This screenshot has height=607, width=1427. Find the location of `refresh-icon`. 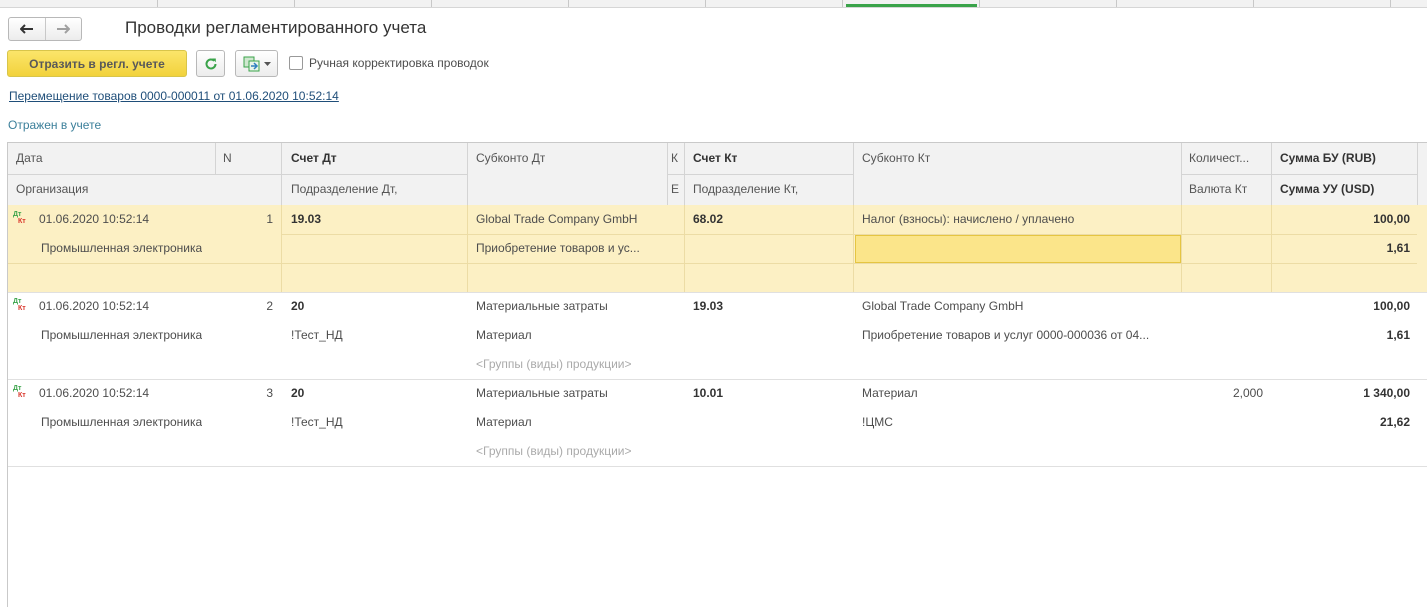

refresh-icon is located at coordinates (210, 63).